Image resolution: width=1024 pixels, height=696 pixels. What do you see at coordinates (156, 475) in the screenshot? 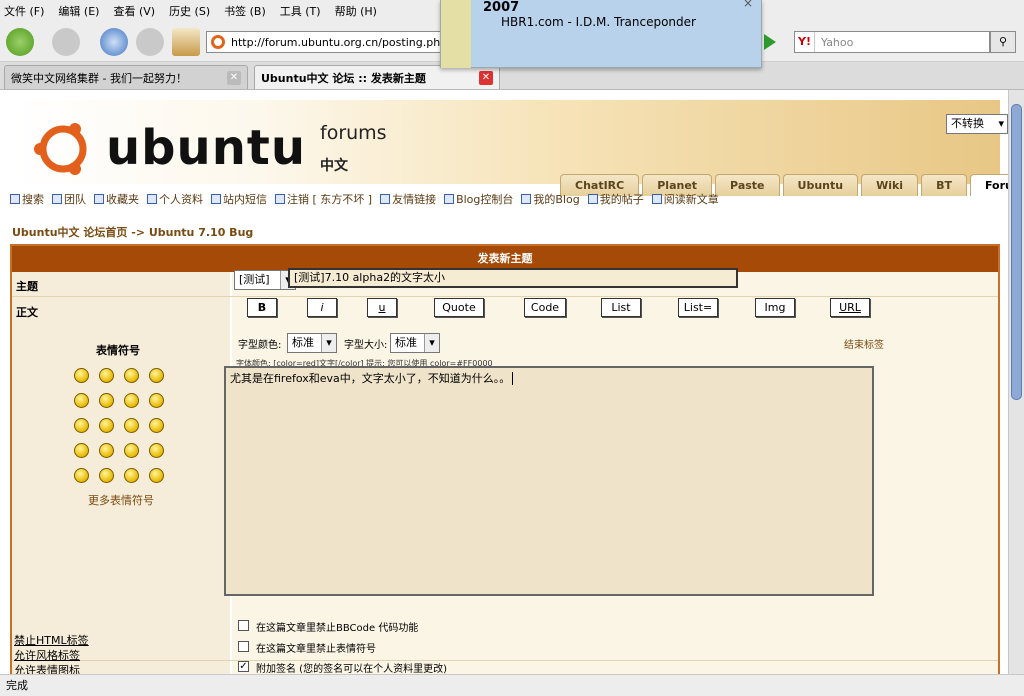
I see `arrow-icon` at bounding box center [156, 475].